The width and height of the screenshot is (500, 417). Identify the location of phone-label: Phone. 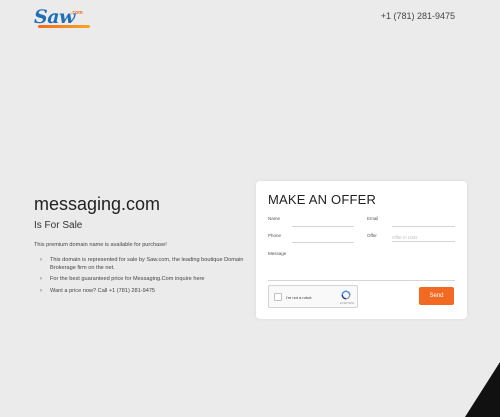
(275, 235).